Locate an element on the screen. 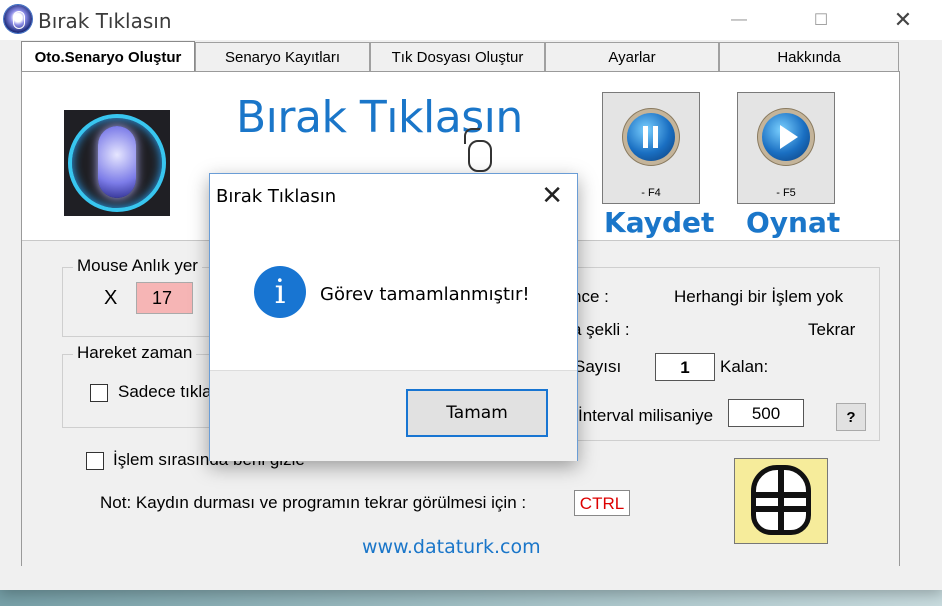 Image resolution: width=942 pixels, height=606 pixels. maximize-button: ☐ is located at coordinates (821, 20).